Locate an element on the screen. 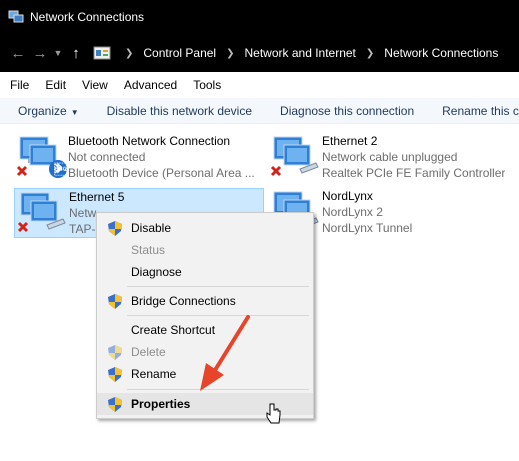 The image size is (519, 461). organize-button: Organize ▼ is located at coordinates (48, 111).